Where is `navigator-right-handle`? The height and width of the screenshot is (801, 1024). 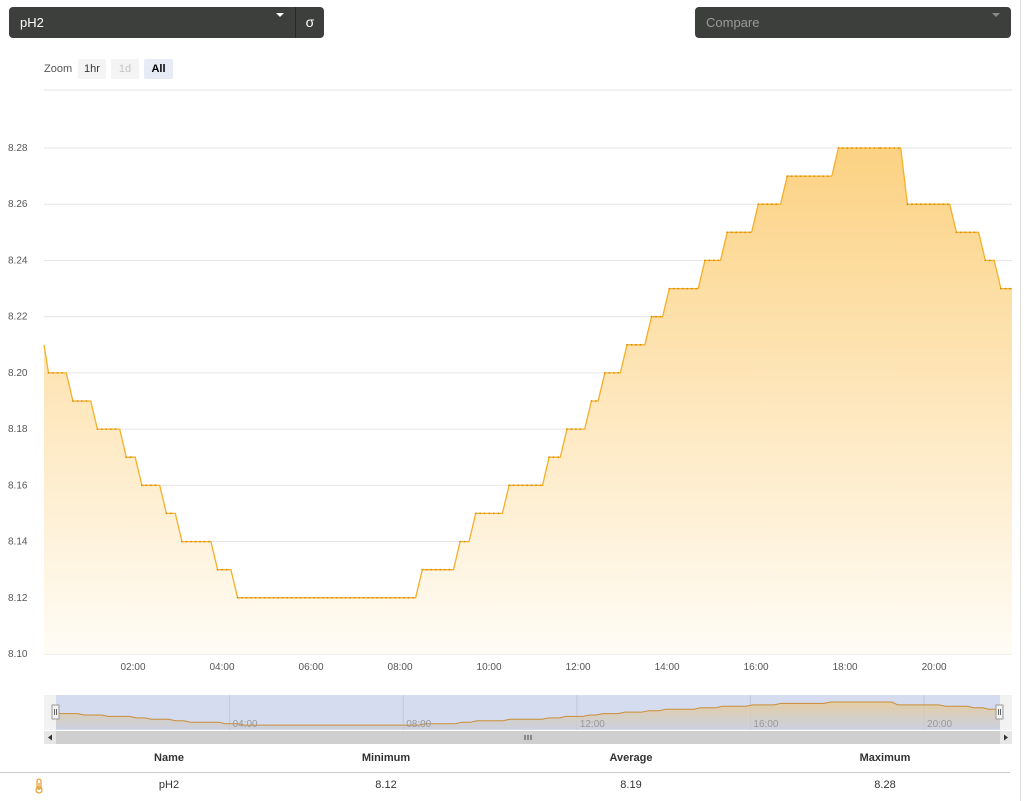
navigator-right-handle is located at coordinates (999, 712).